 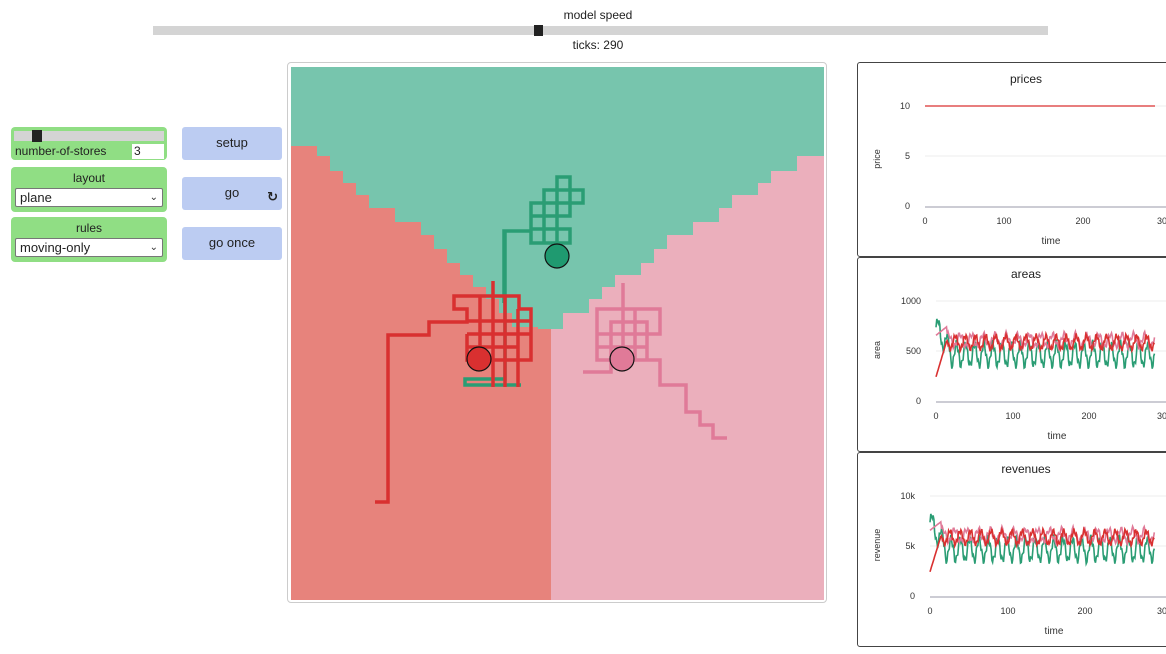 I want to click on green-store, so click(x=557, y=256).